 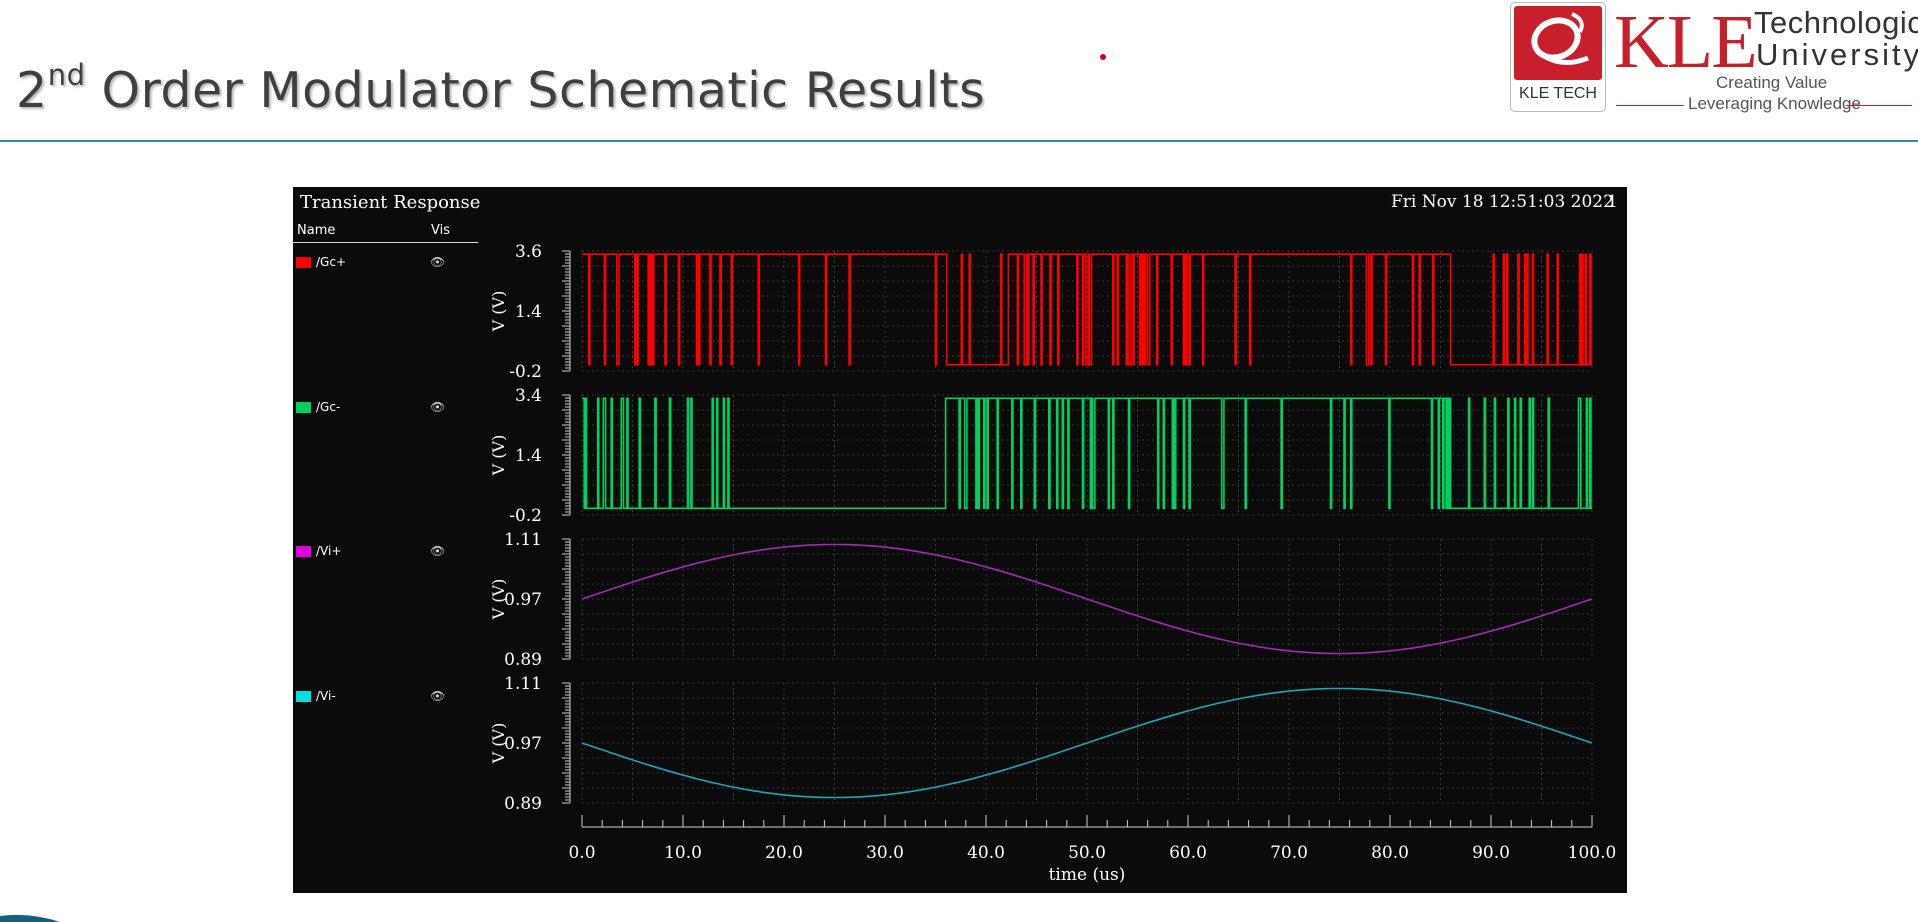 What do you see at coordinates (581, 853) in the screenshot?
I see `x-tick-label: 0.0` at bounding box center [581, 853].